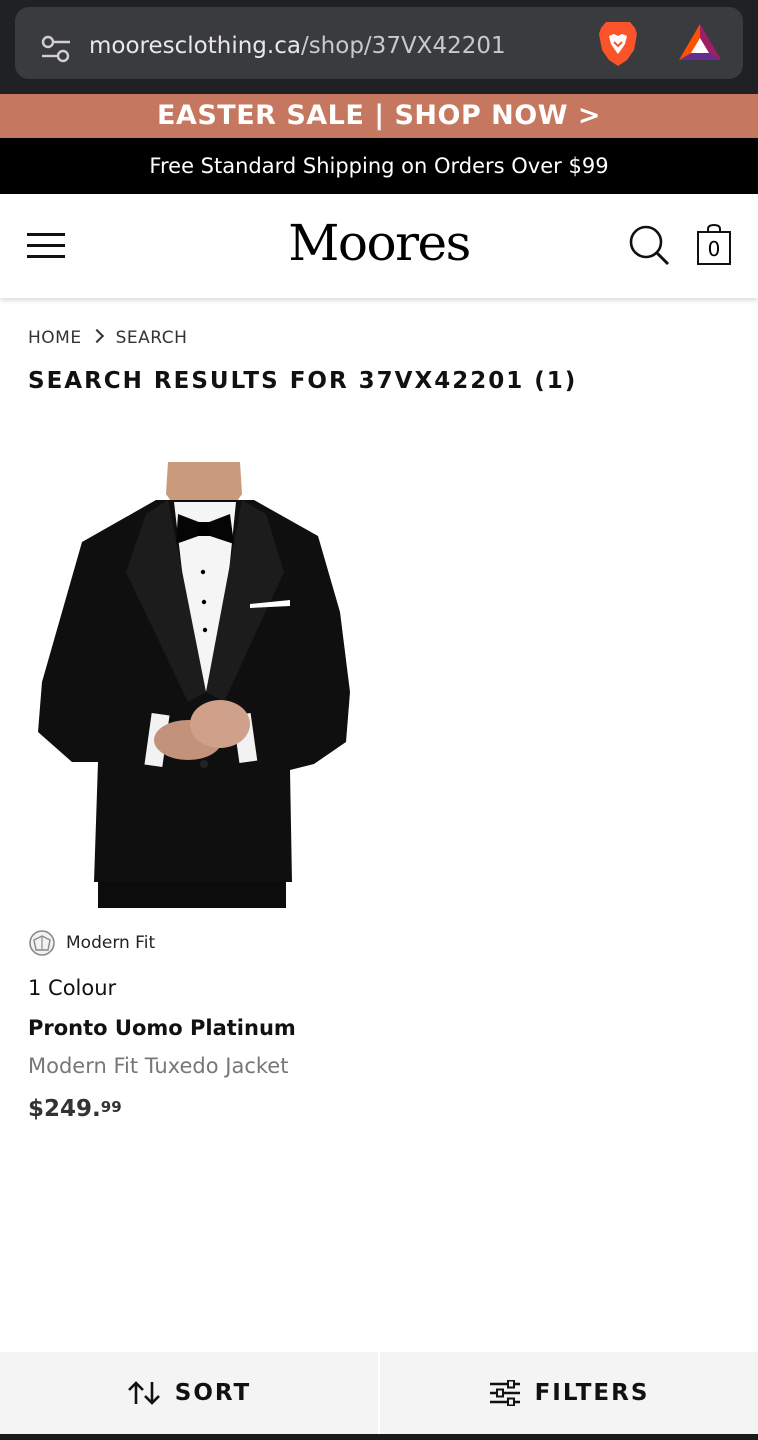 The width and height of the screenshot is (758, 1440). Describe the element at coordinates (213, 1393) in the screenshot. I see `sort-label: SORT` at that location.